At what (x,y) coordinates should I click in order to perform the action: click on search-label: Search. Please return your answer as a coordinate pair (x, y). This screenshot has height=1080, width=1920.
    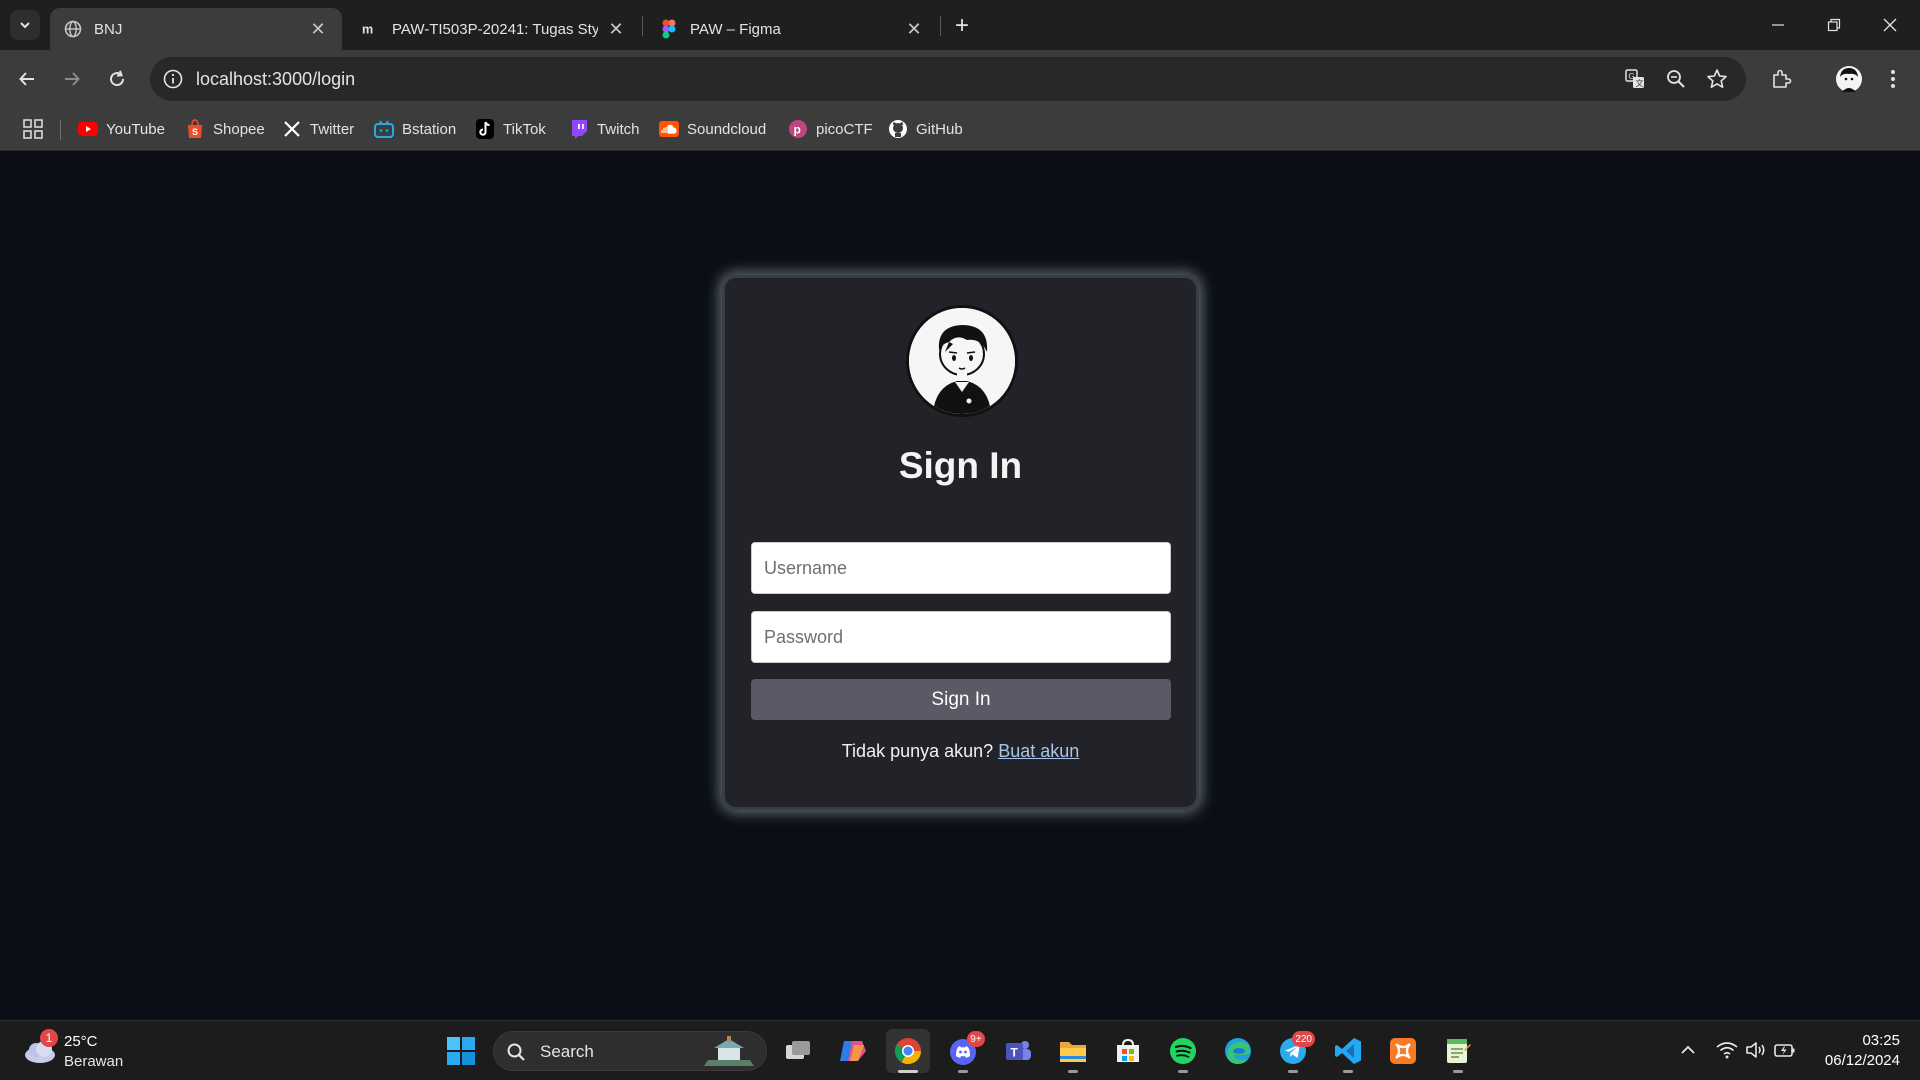
    Looking at the image, I should click on (567, 1051).